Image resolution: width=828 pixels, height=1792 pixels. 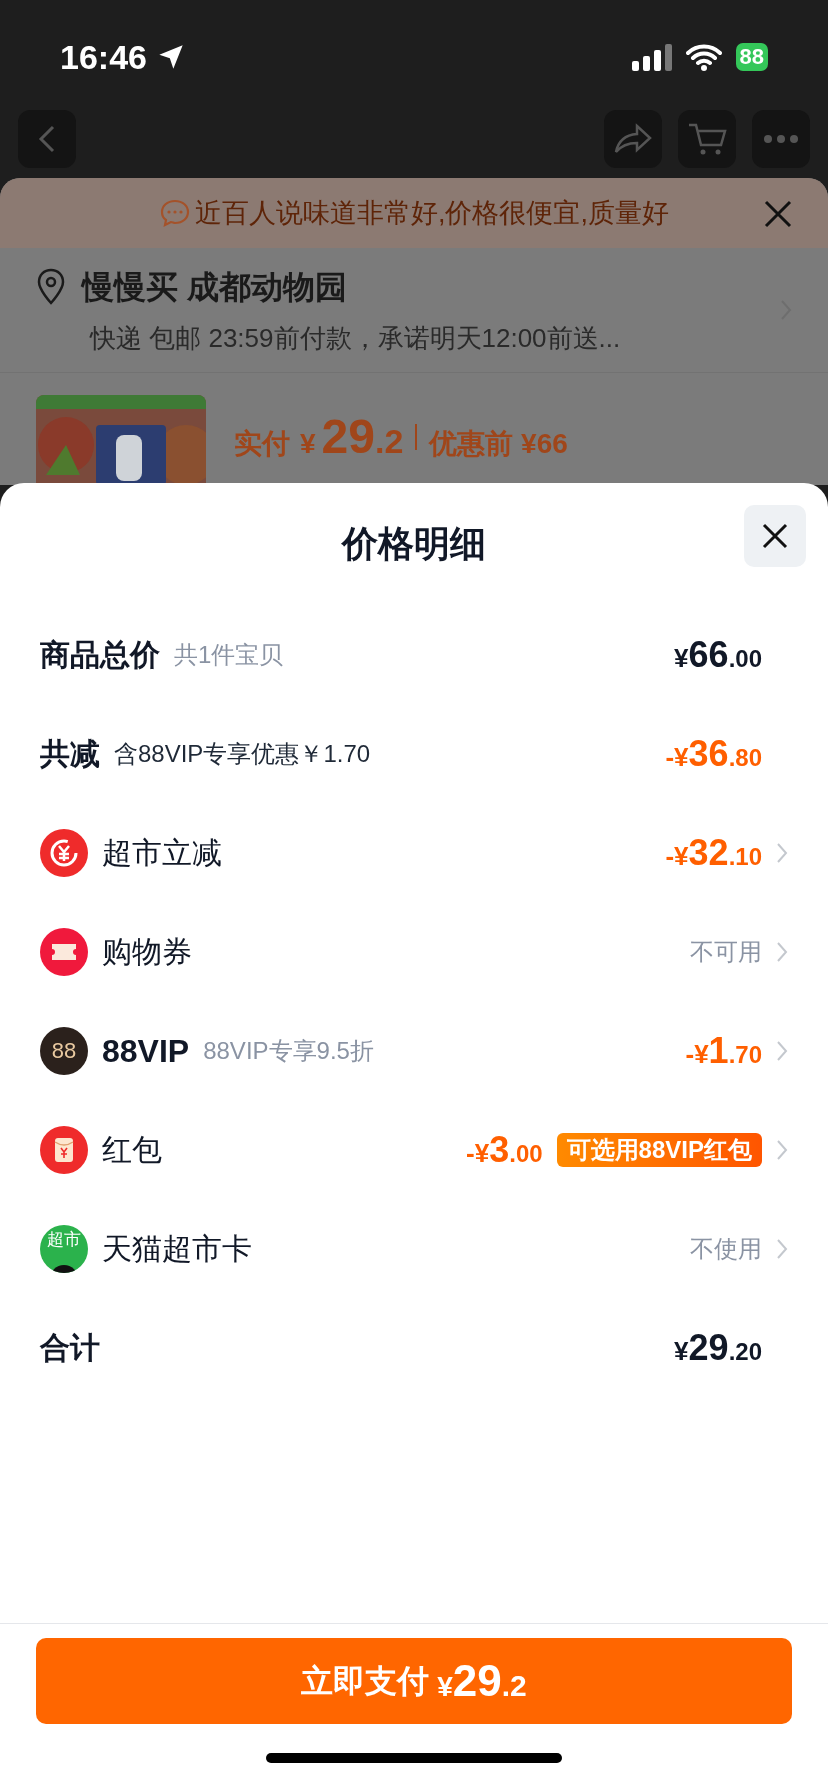 What do you see at coordinates (64, 1149) in the screenshot?
I see `envelope-icon` at bounding box center [64, 1149].